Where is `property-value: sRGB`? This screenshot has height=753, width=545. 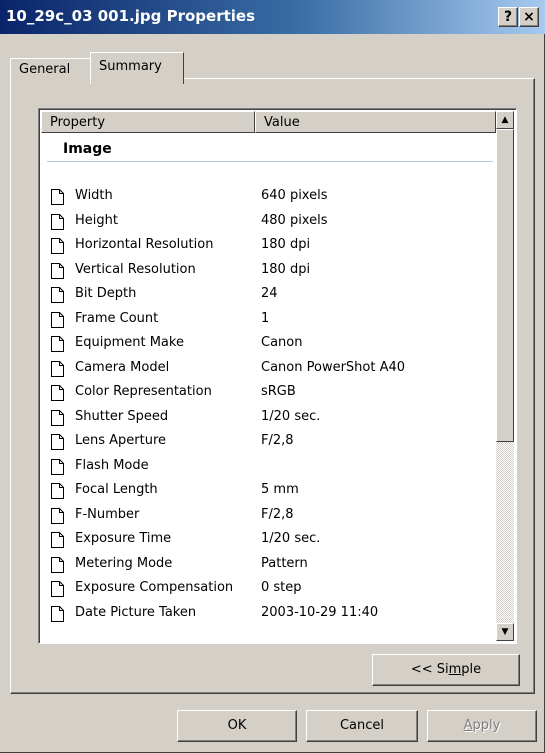
property-value: sRGB is located at coordinates (278, 391).